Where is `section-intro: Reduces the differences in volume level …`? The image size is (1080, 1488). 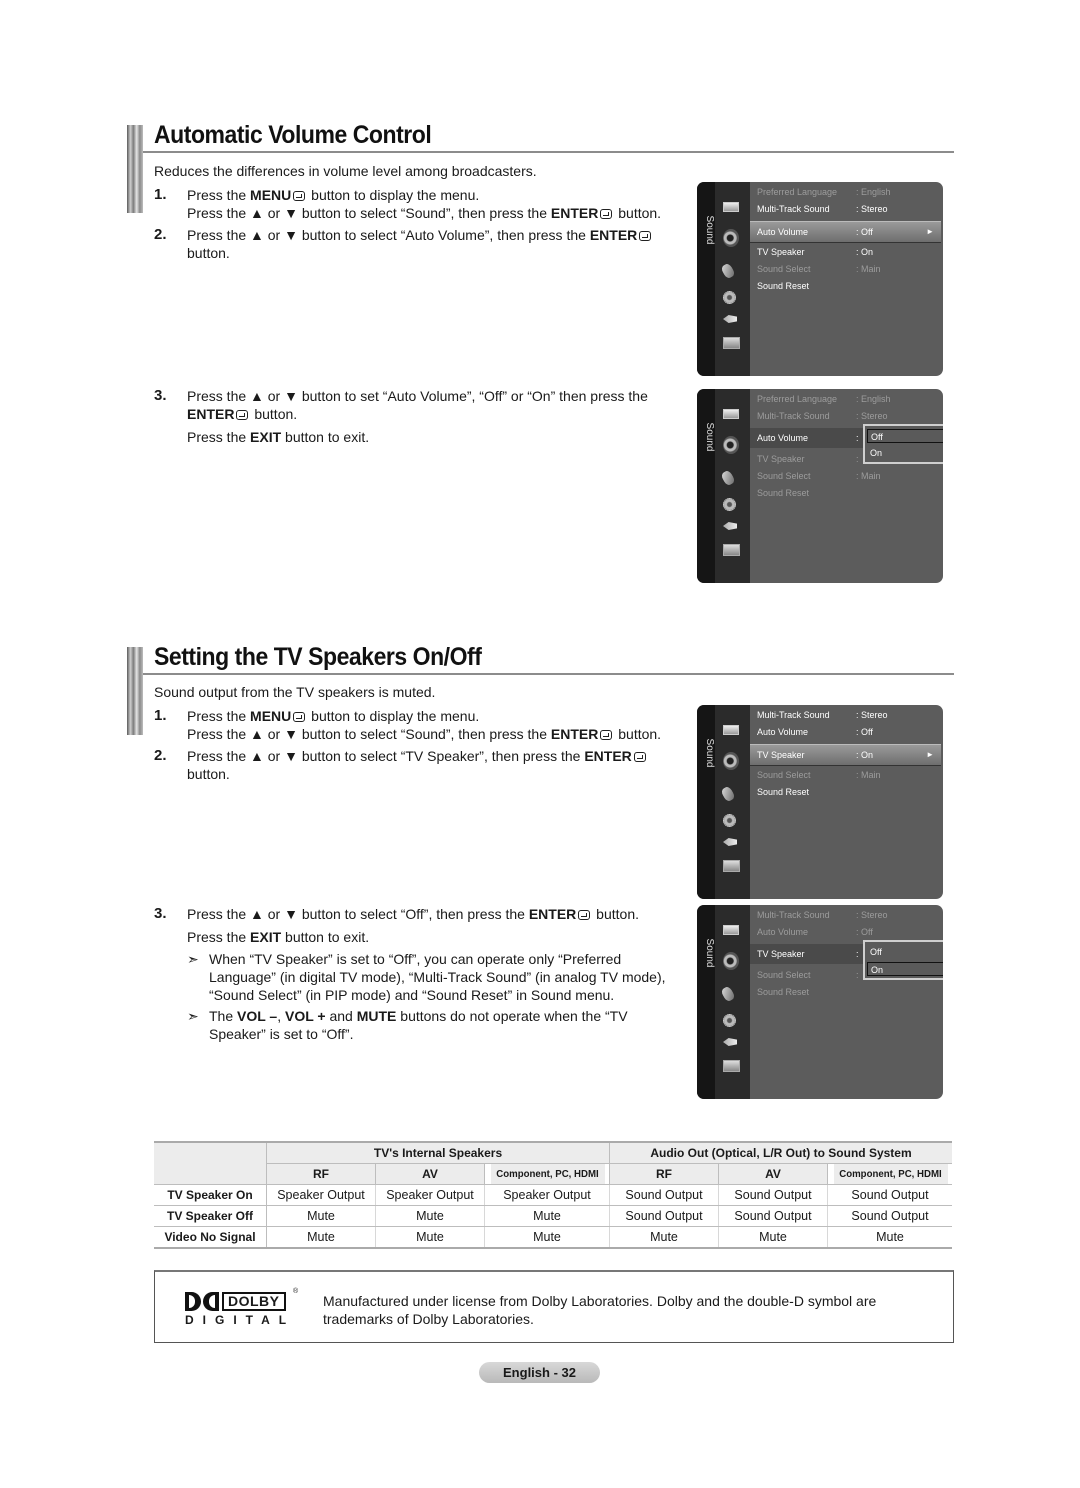 section-intro: Reduces the differences in volume level … is located at coordinates (345, 171).